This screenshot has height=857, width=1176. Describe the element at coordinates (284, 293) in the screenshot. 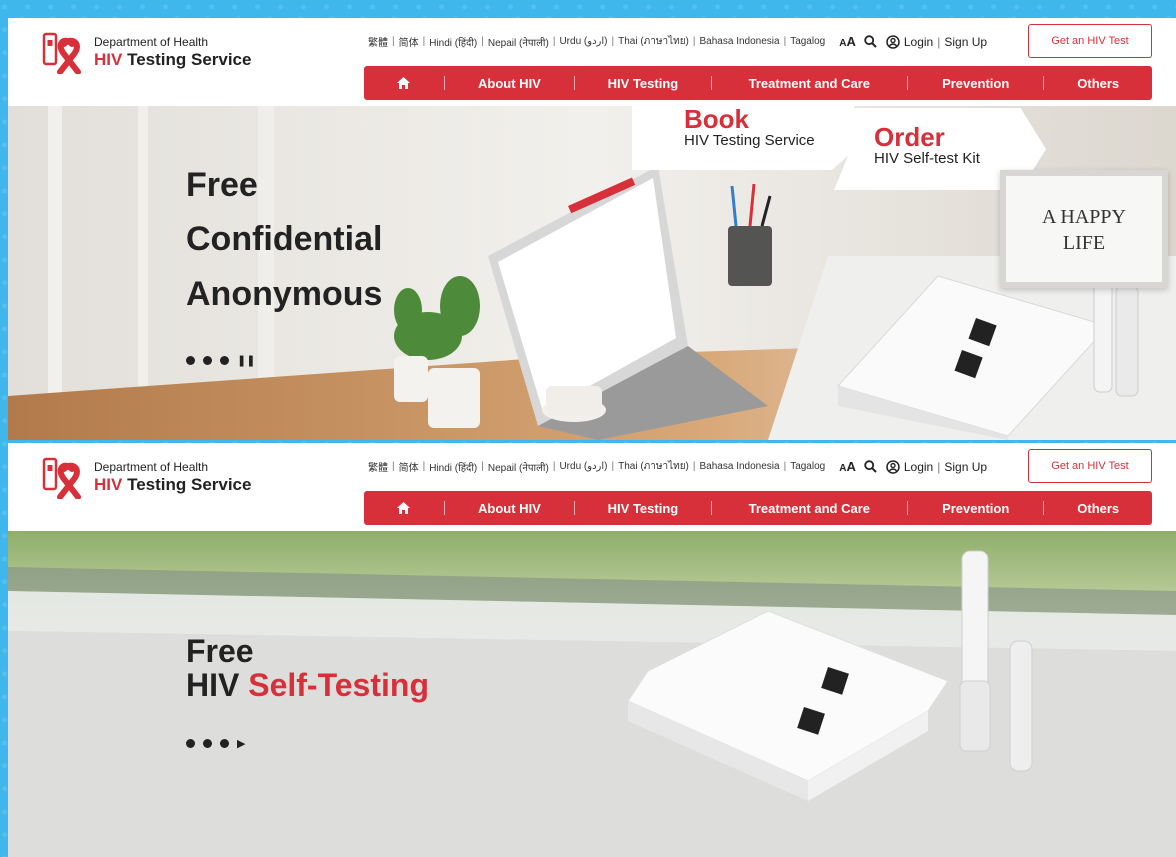

I see `hero-line-anonymous: Anonymous` at that location.